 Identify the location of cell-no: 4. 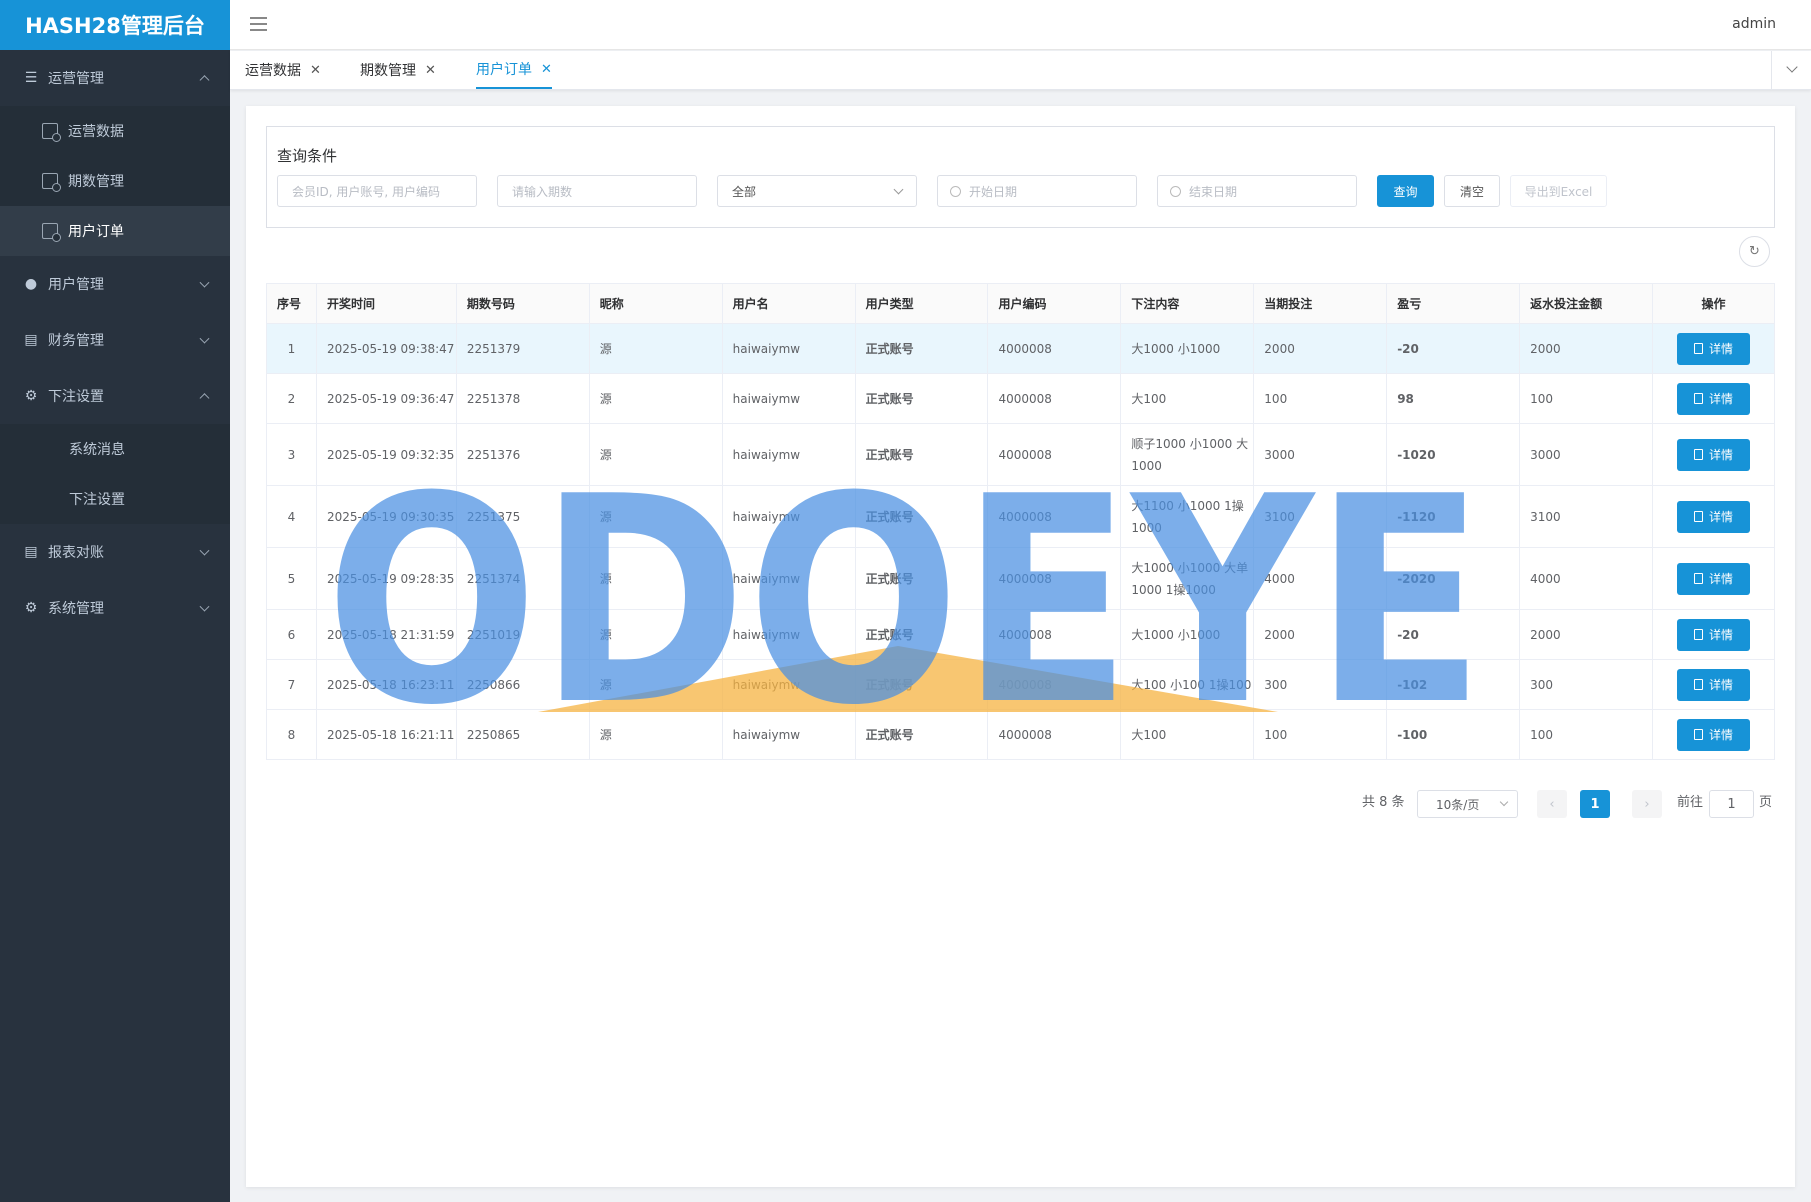
(291, 516).